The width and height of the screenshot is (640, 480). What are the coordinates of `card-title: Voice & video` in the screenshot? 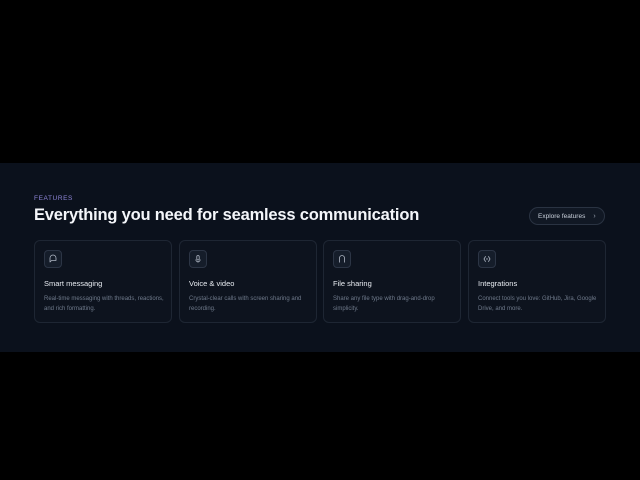 It's located at (212, 283).